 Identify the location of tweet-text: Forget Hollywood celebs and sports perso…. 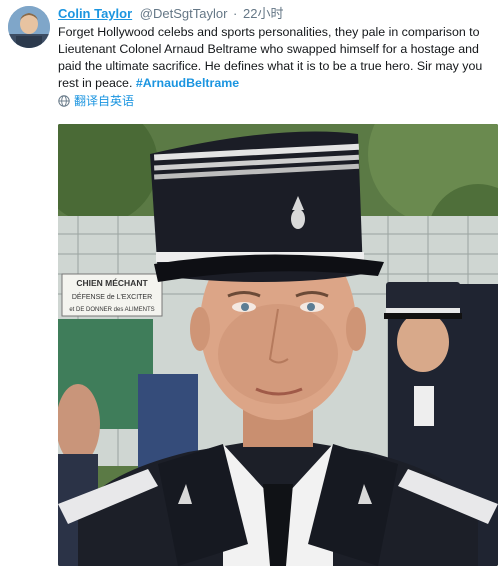
(274, 58).